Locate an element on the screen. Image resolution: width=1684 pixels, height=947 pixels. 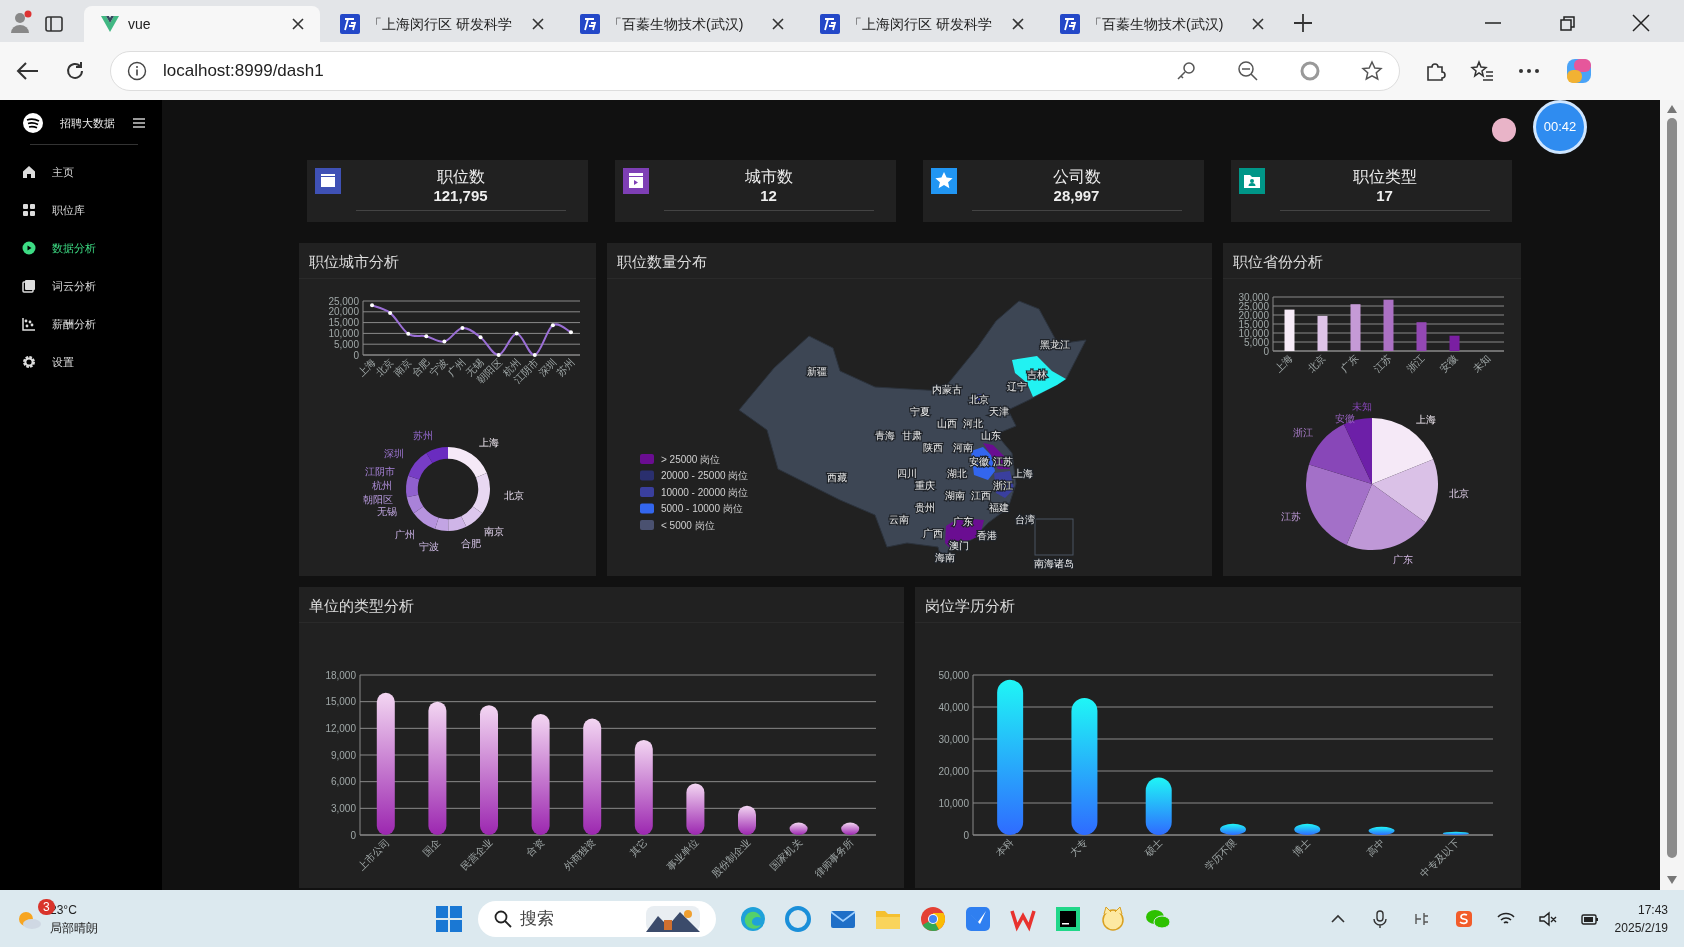
refresh-icon is located at coordinates (75, 71).